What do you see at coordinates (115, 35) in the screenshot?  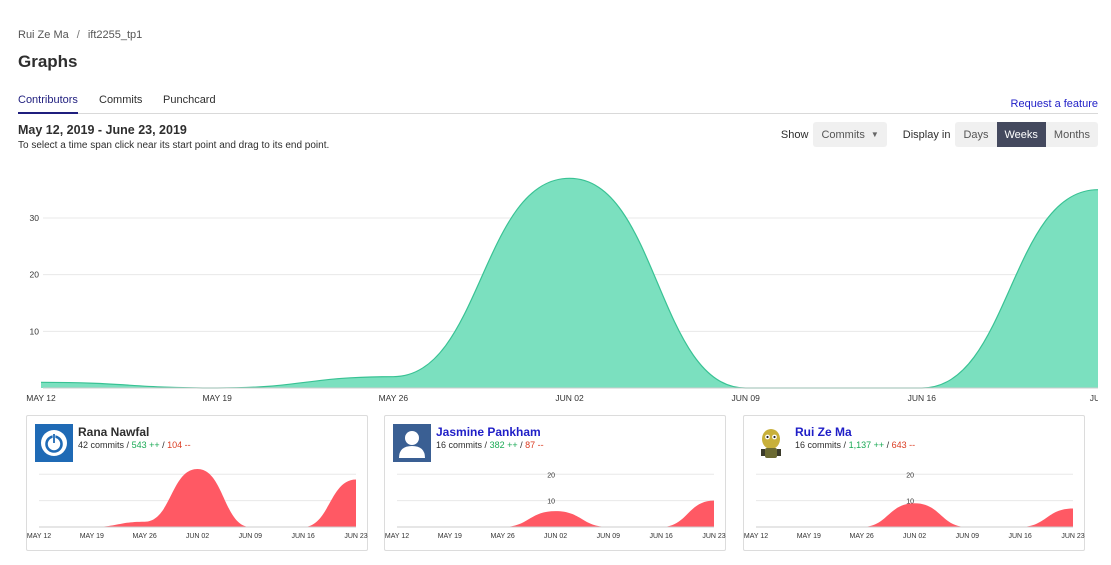 I see `breadcrumb-project-link: ift2255_tp1` at bounding box center [115, 35].